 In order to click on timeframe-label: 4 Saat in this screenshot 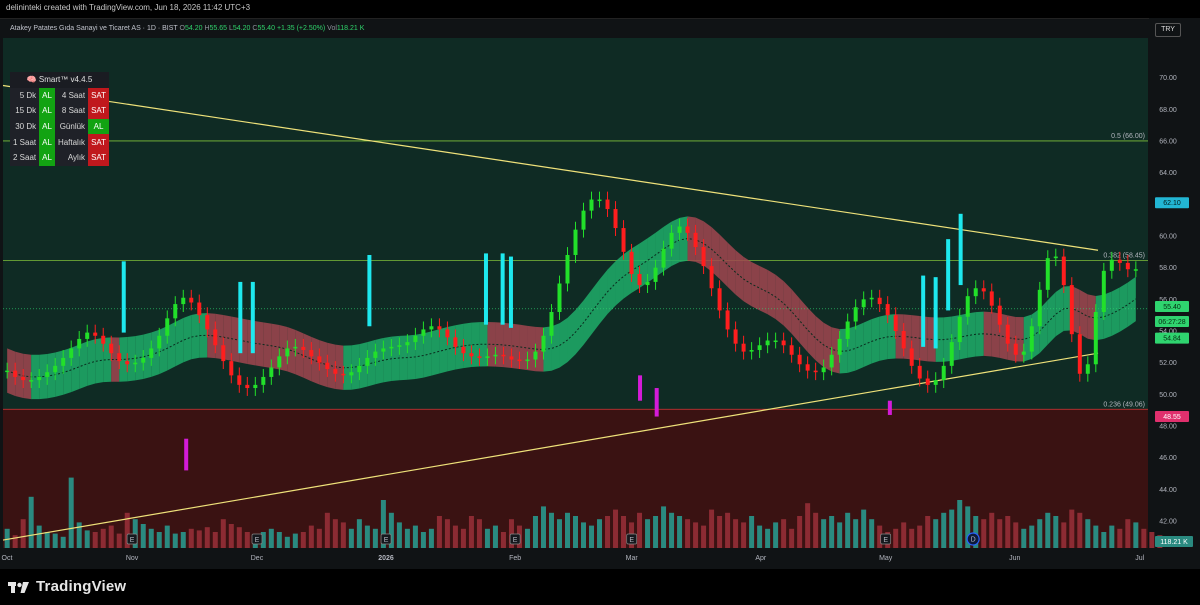, I will do `click(71, 95)`.